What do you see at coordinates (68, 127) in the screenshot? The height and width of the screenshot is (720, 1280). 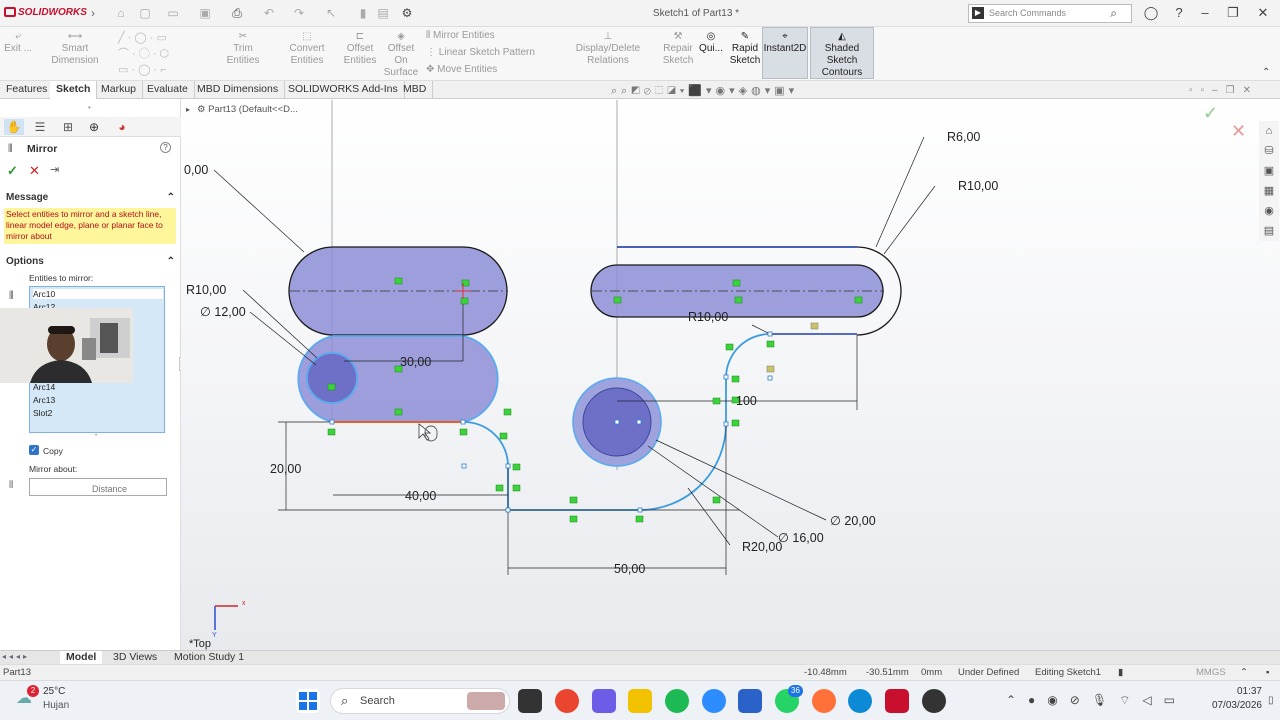 I see `configuration-manager-icon: ⊞` at bounding box center [68, 127].